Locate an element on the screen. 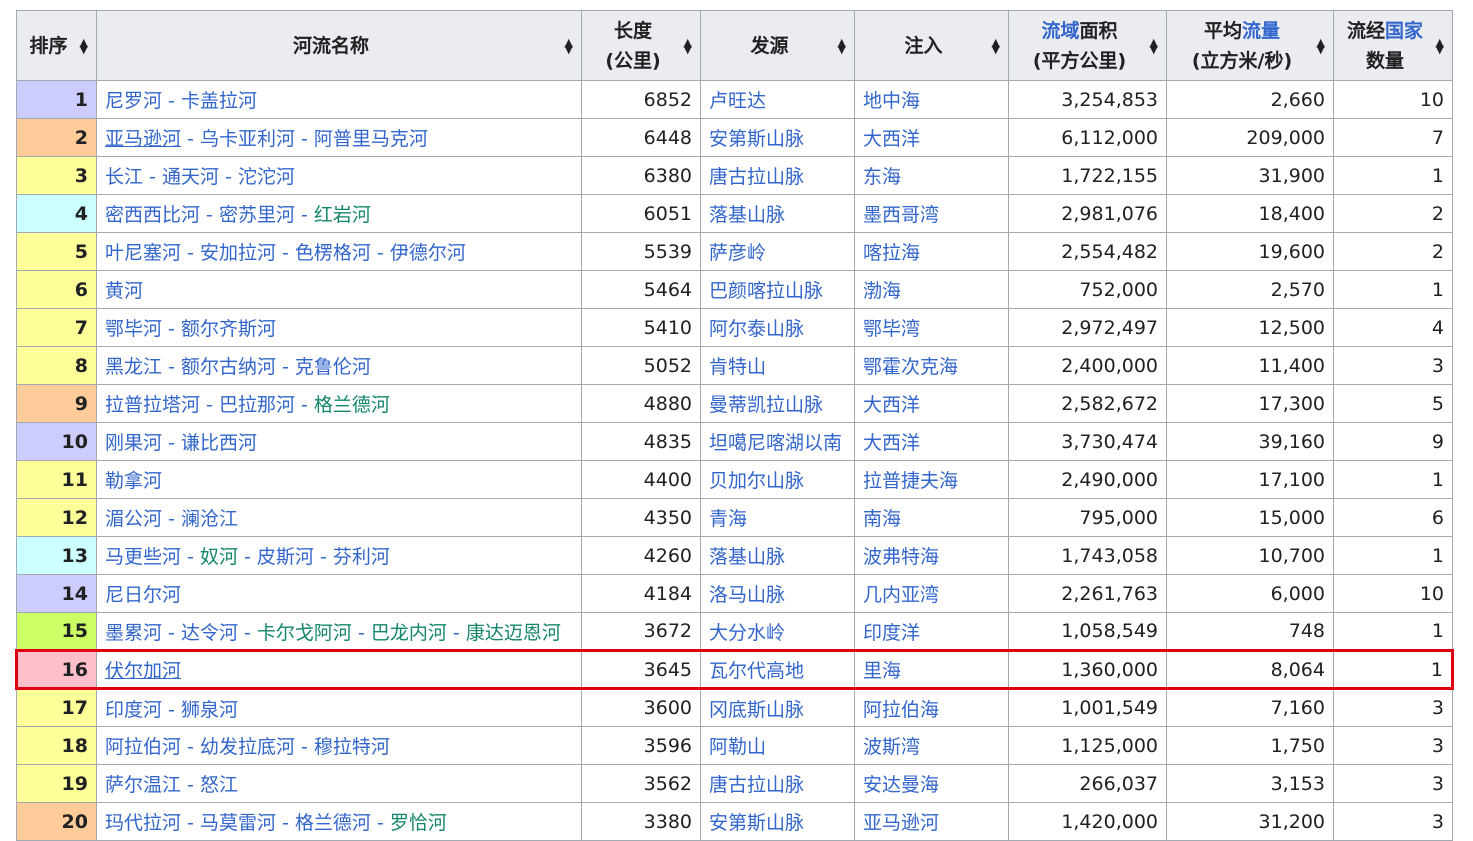 The image size is (1473, 841). source-link: 坦噶尼喀湖以南 is located at coordinates (775, 443).